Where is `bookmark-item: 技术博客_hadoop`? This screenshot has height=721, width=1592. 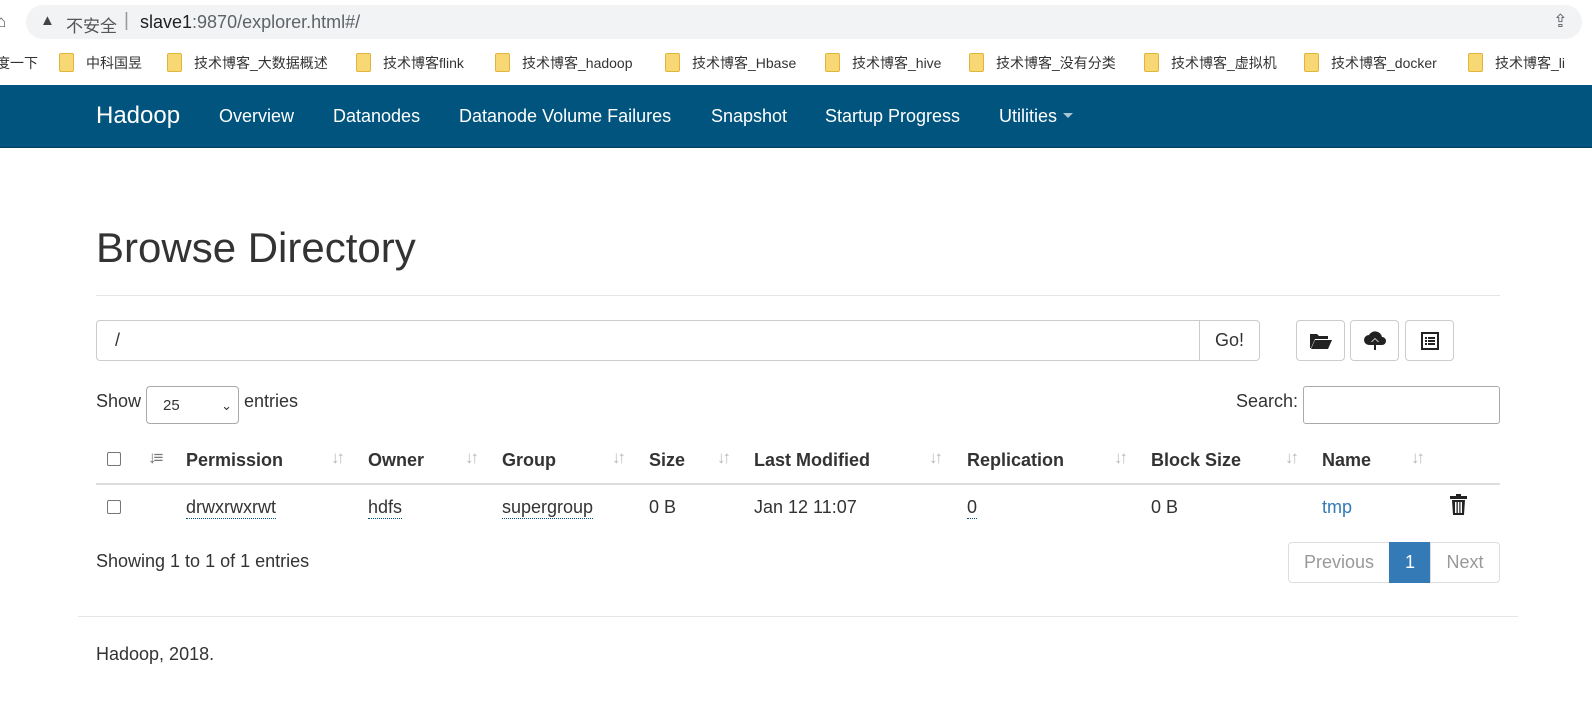 bookmark-item: 技术博客_hadoop is located at coordinates (564, 63).